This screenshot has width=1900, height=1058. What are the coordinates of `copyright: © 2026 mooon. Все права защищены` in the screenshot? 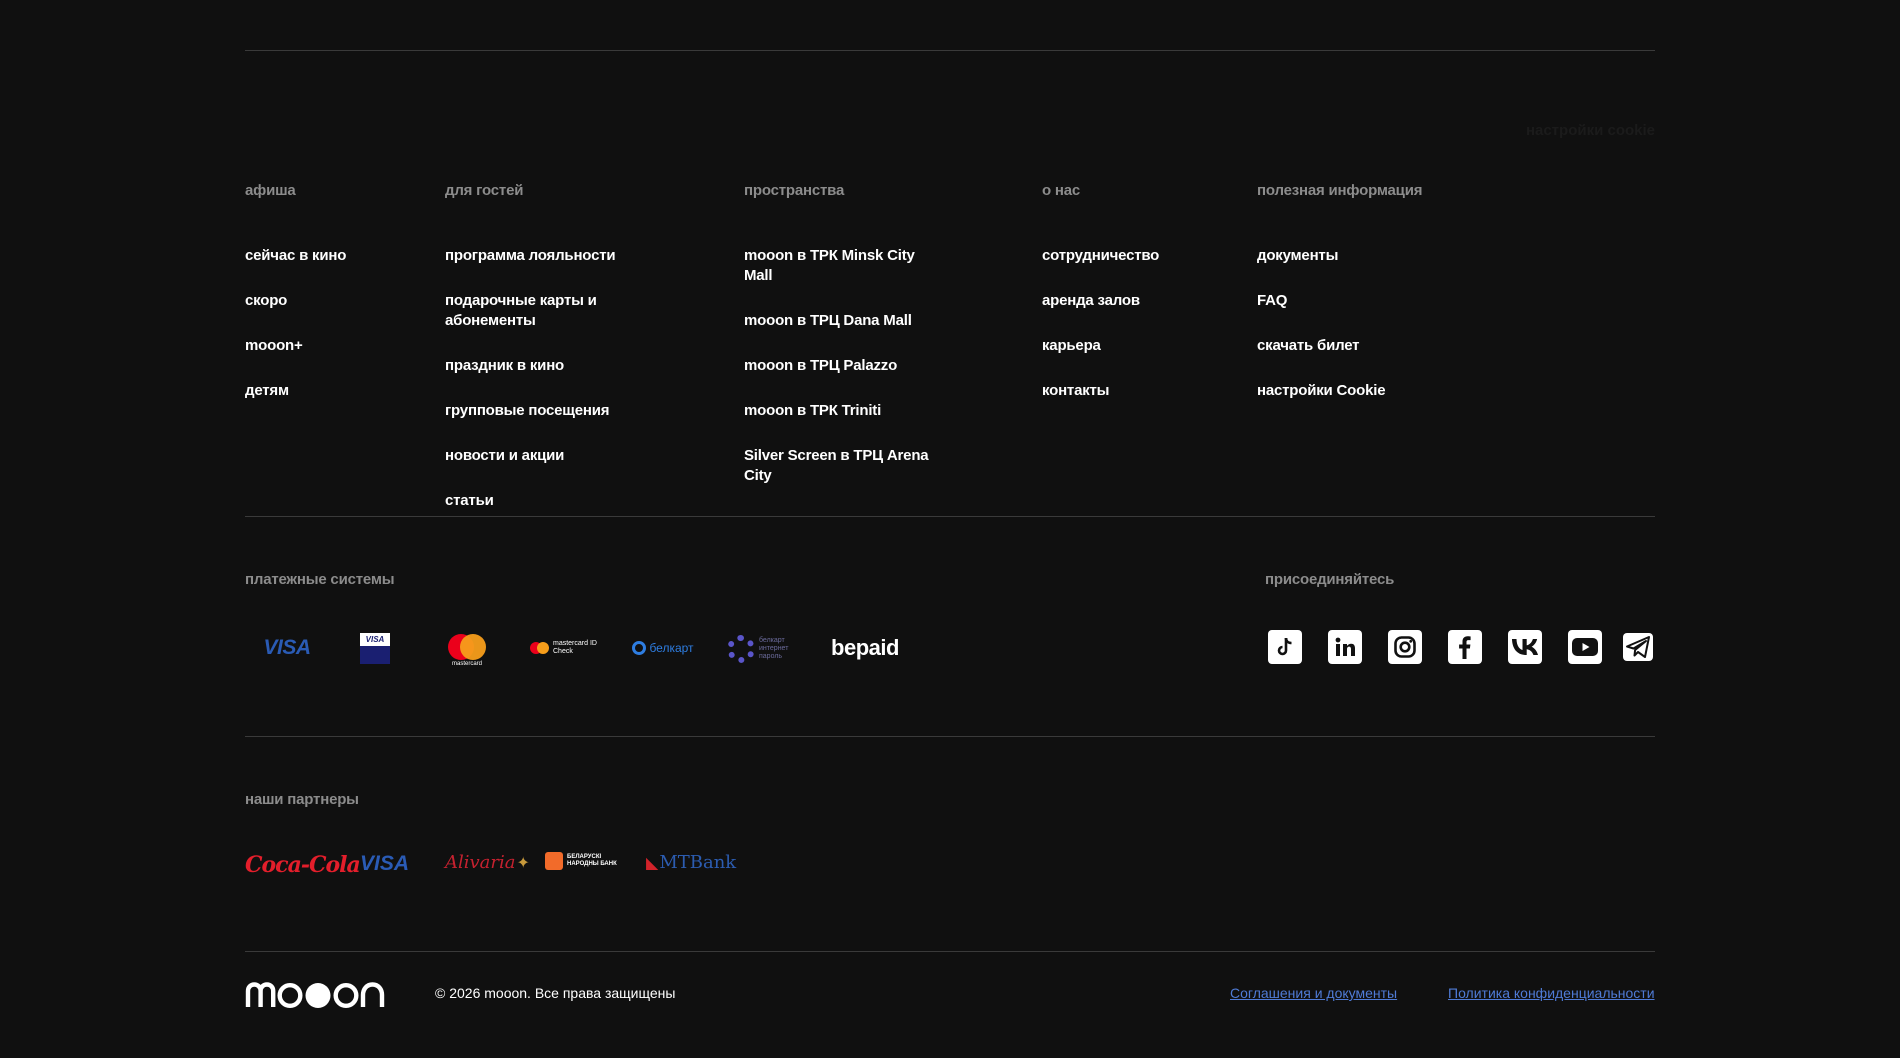 It's located at (555, 993).